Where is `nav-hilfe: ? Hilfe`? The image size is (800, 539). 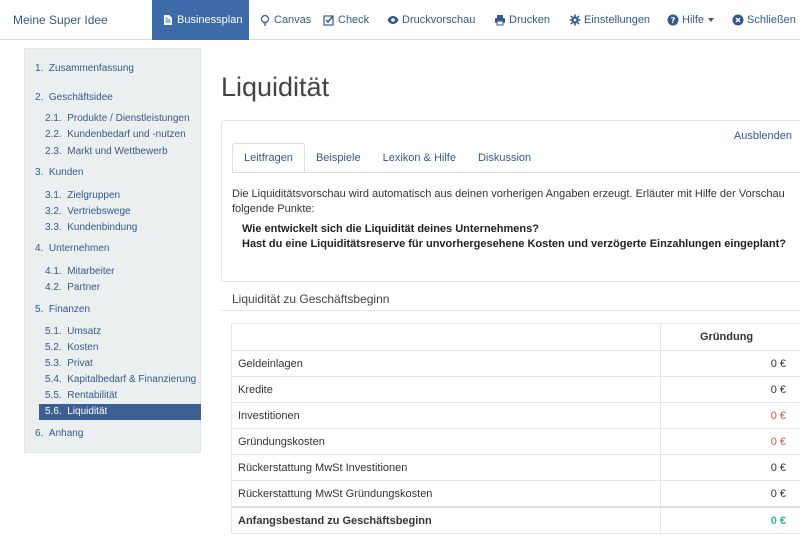
nav-hilfe: ? Hilfe is located at coordinates (691, 20).